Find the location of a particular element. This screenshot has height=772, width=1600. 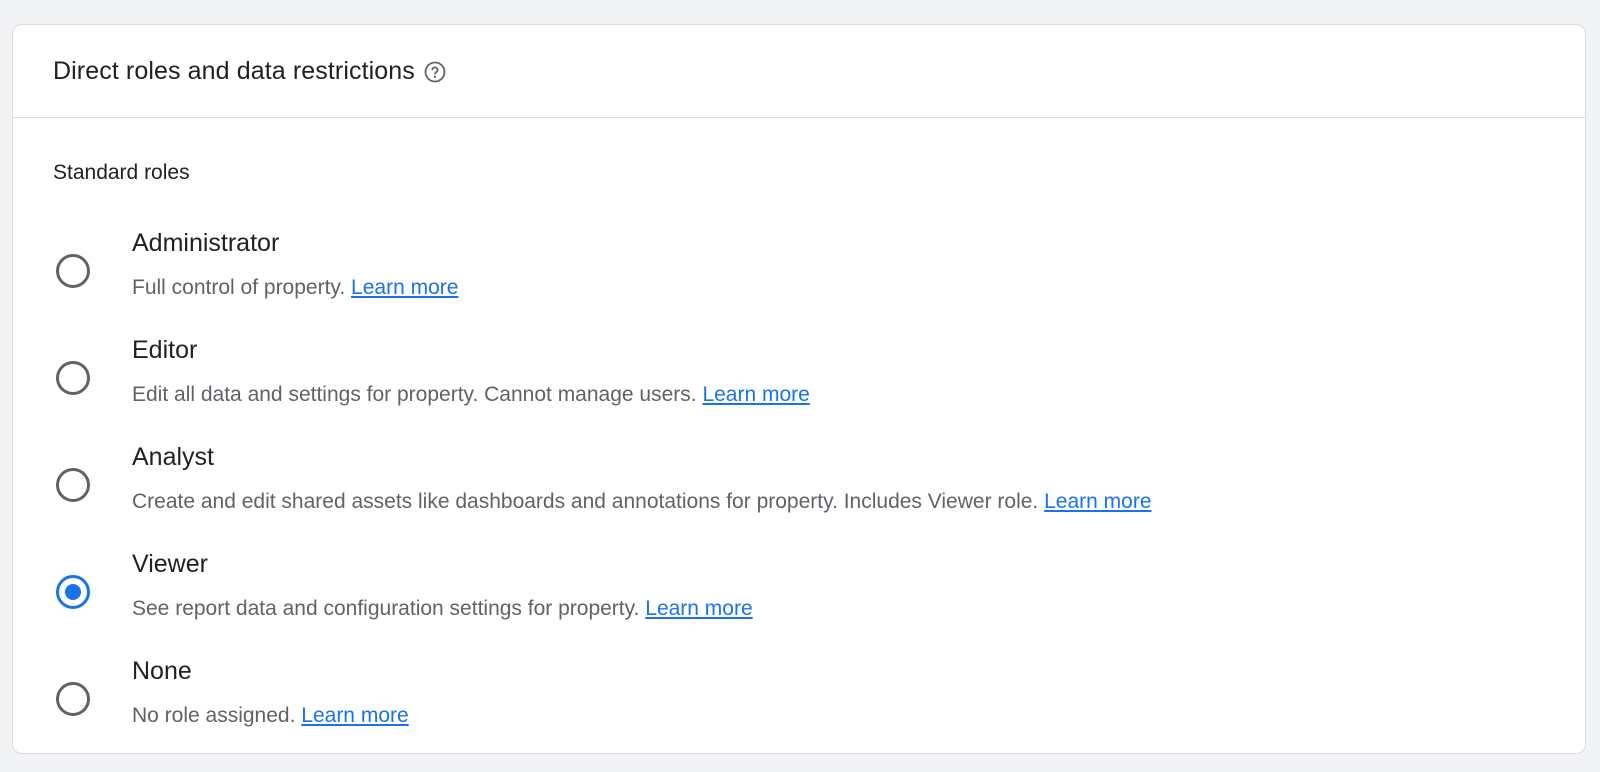

radio-none is located at coordinates (73, 699).